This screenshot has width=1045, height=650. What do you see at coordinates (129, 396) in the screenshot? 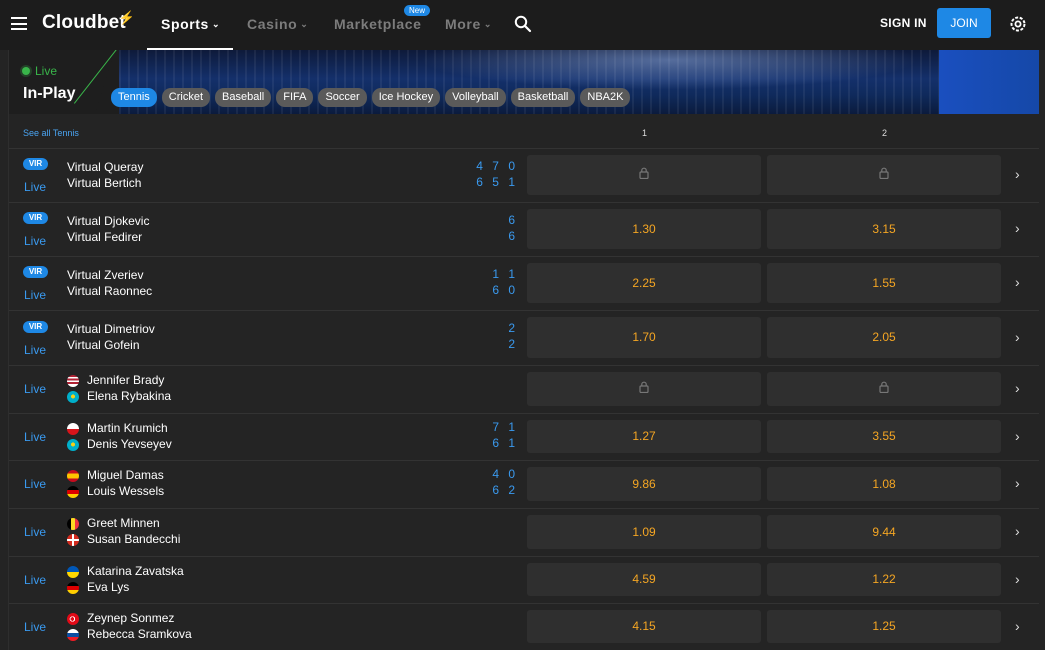
I see `player-2-name: Elena Rybakina` at bounding box center [129, 396].